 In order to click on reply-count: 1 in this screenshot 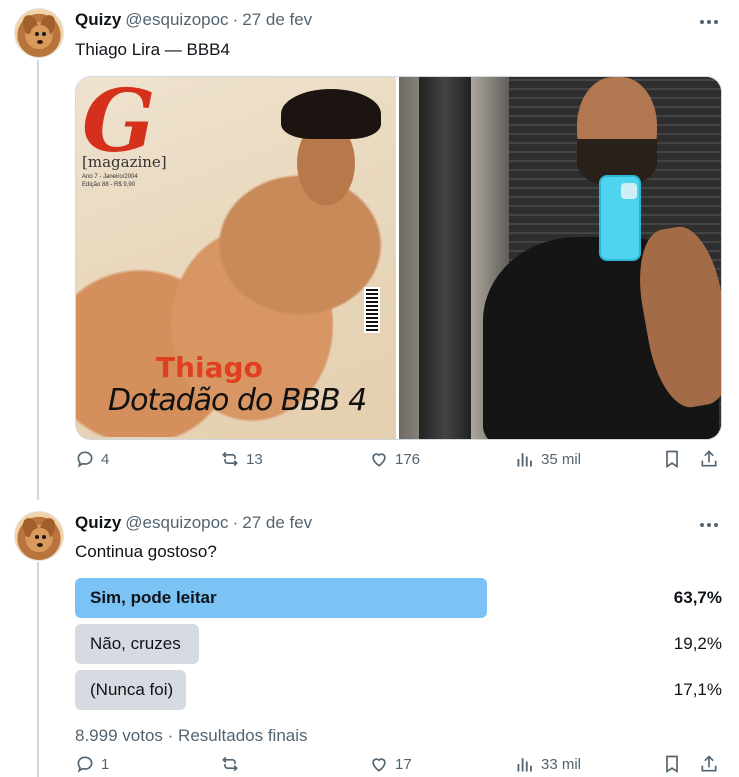, I will do `click(105, 764)`.